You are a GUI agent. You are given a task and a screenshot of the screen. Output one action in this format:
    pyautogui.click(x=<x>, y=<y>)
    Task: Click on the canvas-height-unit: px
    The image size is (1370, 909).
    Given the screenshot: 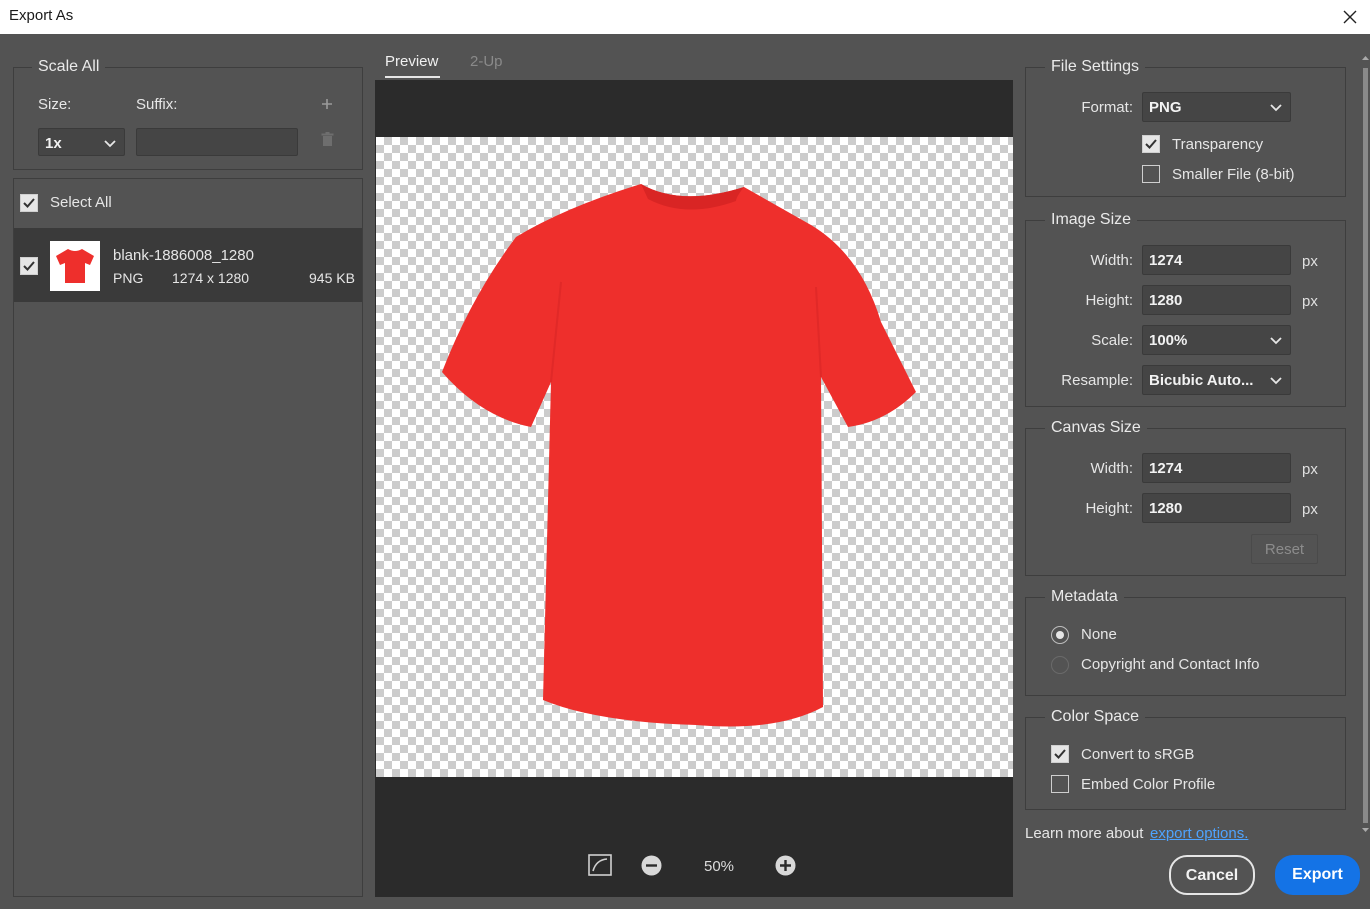 What is the action you would take?
    pyautogui.click(x=1310, y=509)
    